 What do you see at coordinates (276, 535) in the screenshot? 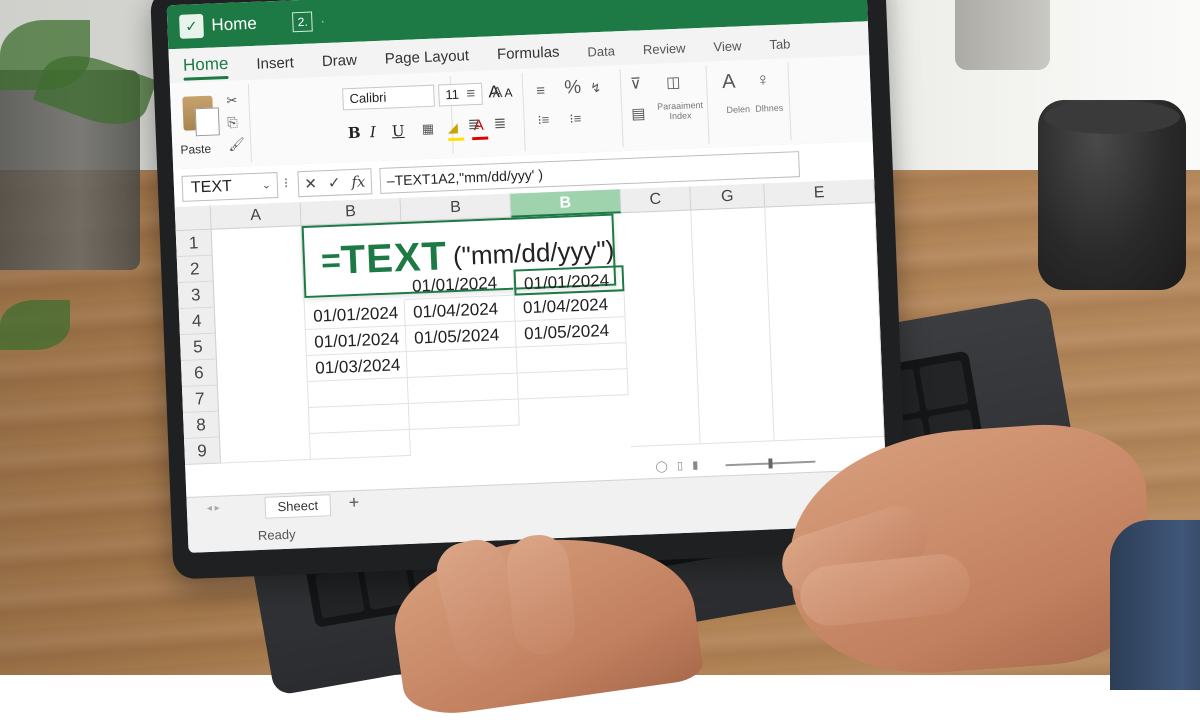
I see `status-text: Ready` at bounding box center [276, 535].